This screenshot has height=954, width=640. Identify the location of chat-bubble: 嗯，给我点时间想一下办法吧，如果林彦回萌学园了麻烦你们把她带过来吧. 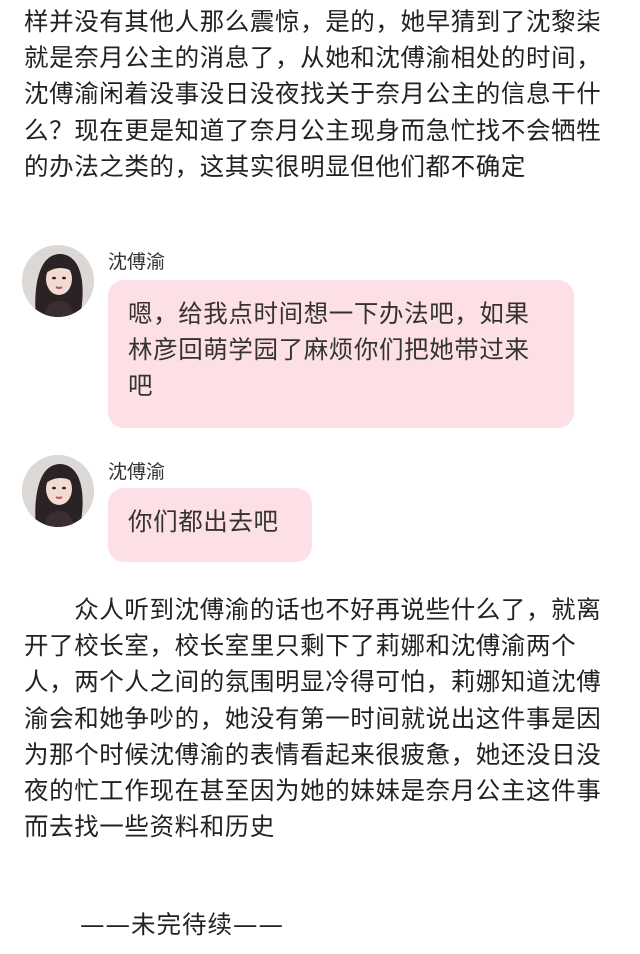
(341, 354).